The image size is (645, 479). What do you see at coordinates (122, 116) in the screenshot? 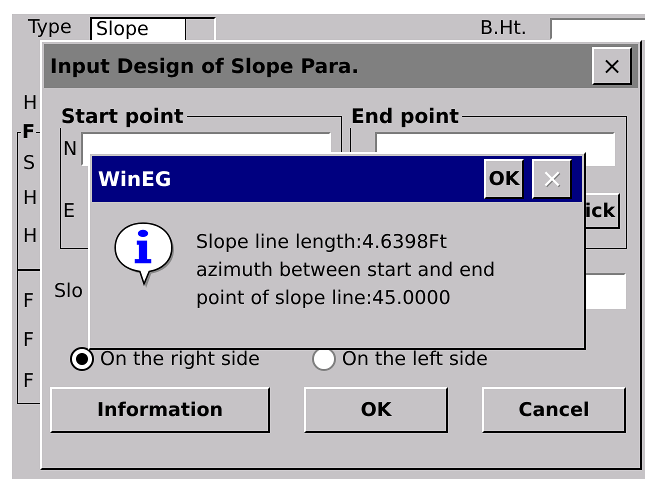
I see `group-title: Start point` at bounding box center [122, 116].